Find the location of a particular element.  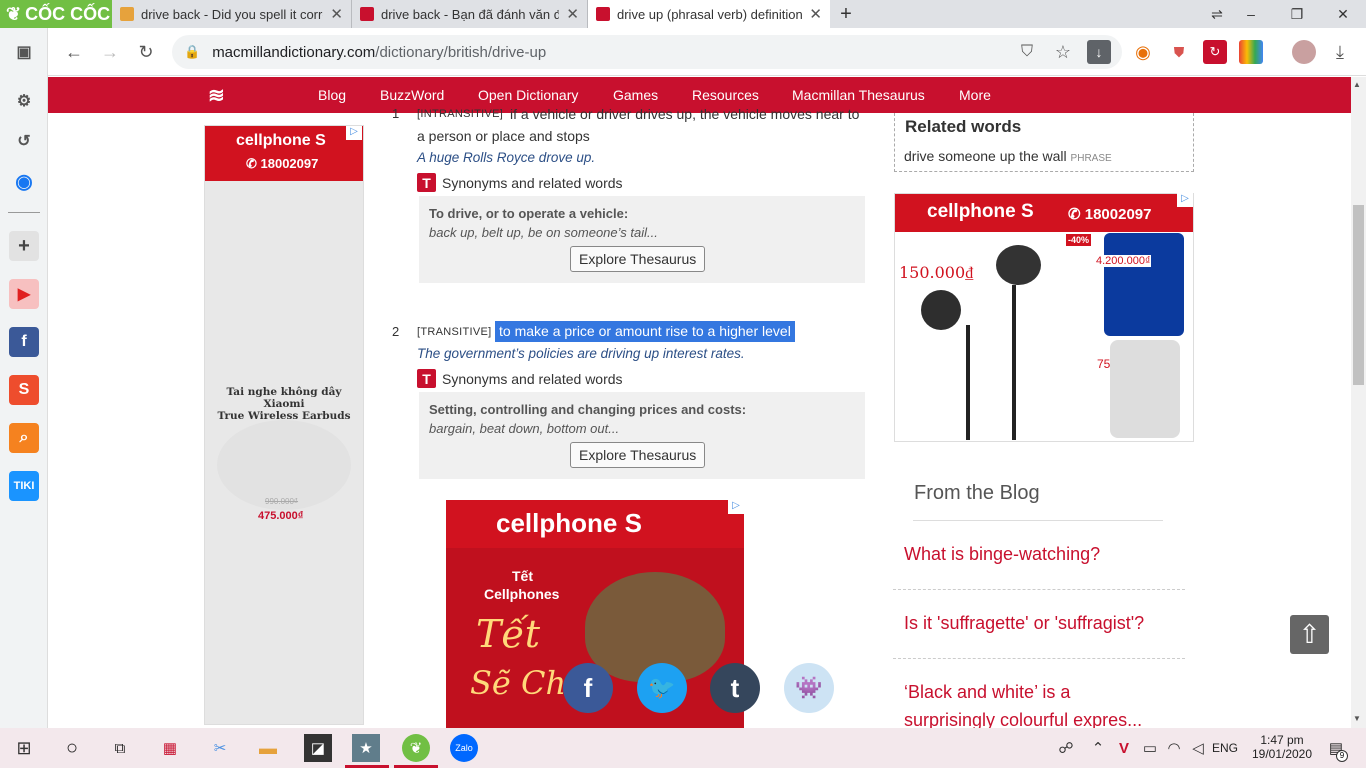

volume-icon: ◁ is located at coordinates (1198, 748).